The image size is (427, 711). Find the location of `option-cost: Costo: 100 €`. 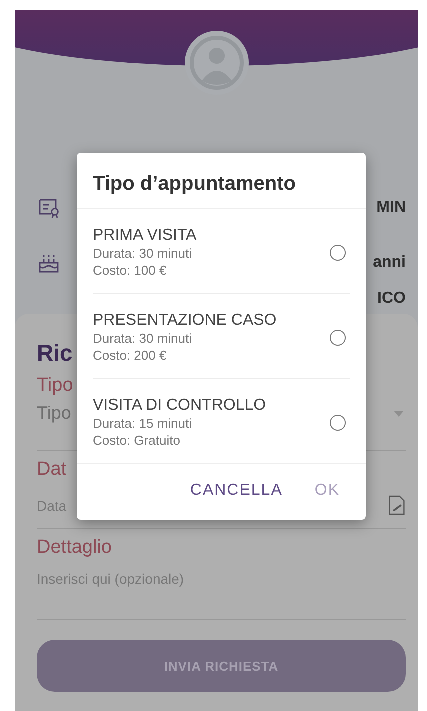

option-cost: Costo: 100 € is located at coordinates (130, 270).